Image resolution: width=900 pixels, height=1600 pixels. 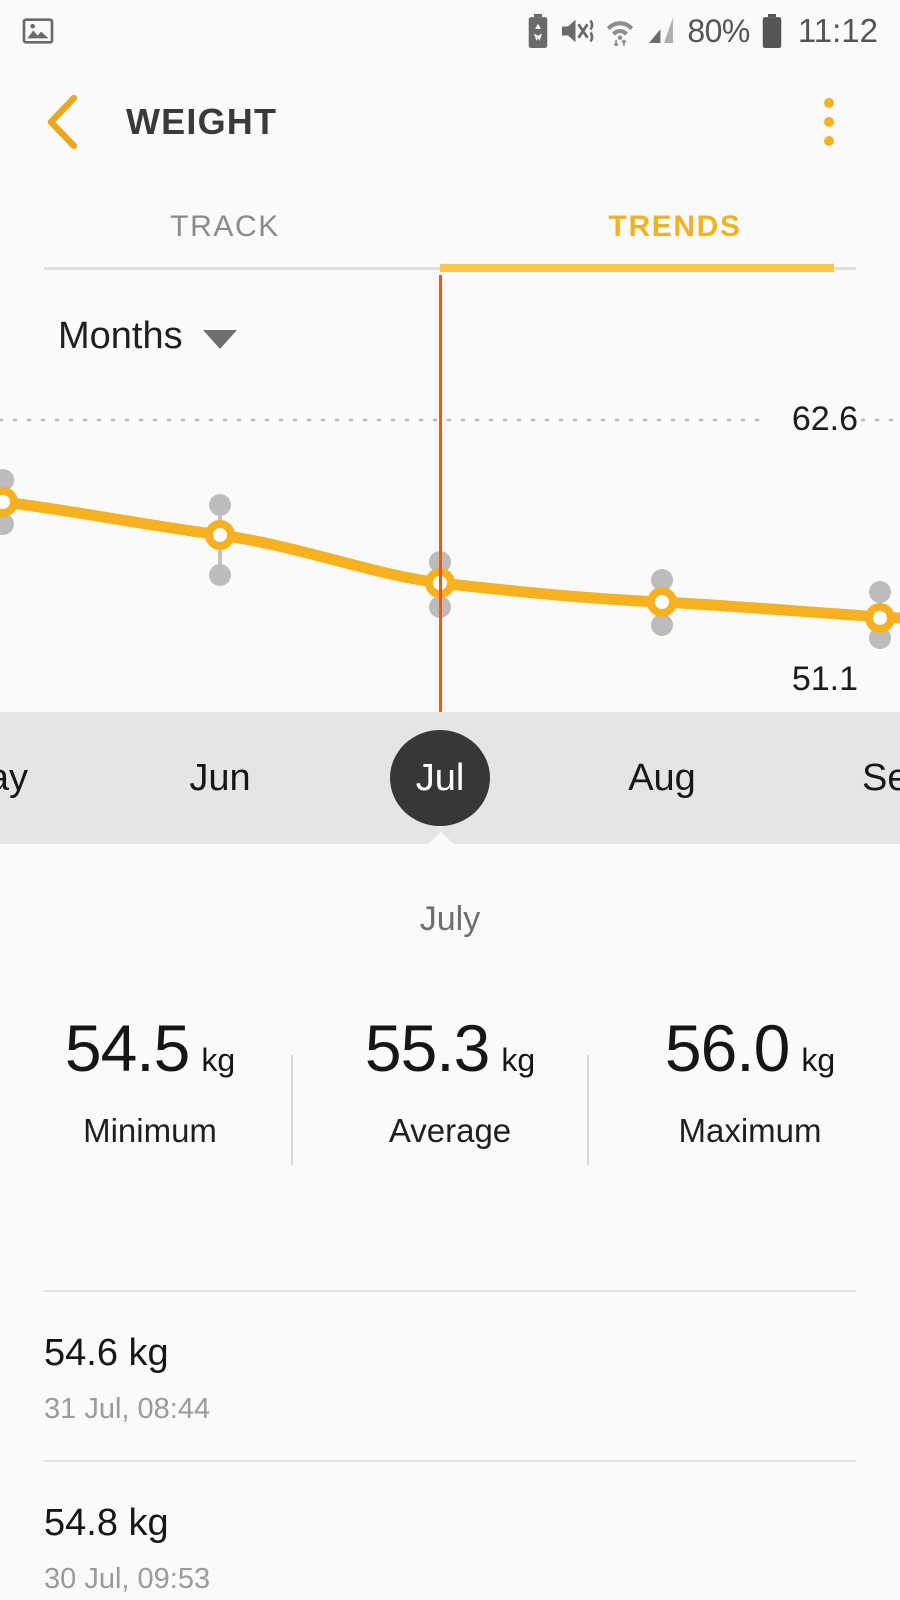 I want to click on clock-label: 11:12, so click(x=837, y=30).